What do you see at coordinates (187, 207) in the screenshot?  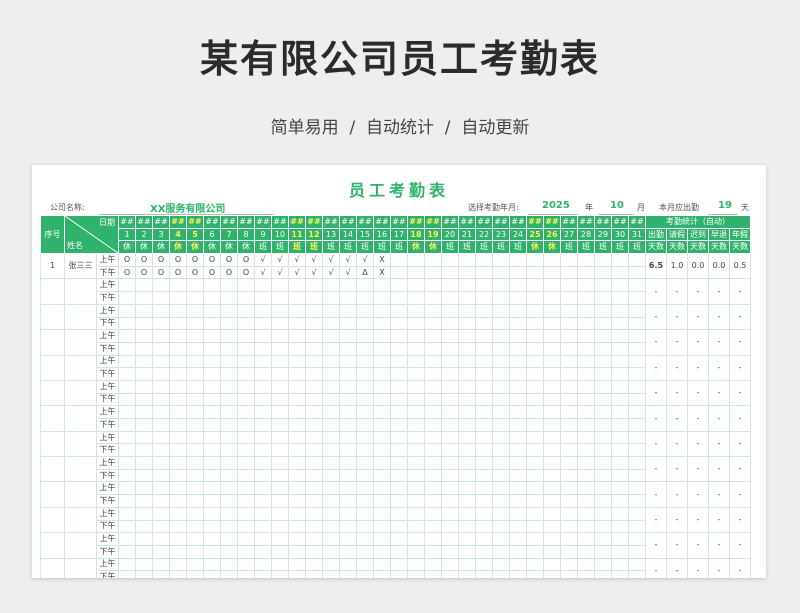 I see `company-value: XX服务有限公司` at bounding box center [187, 207].